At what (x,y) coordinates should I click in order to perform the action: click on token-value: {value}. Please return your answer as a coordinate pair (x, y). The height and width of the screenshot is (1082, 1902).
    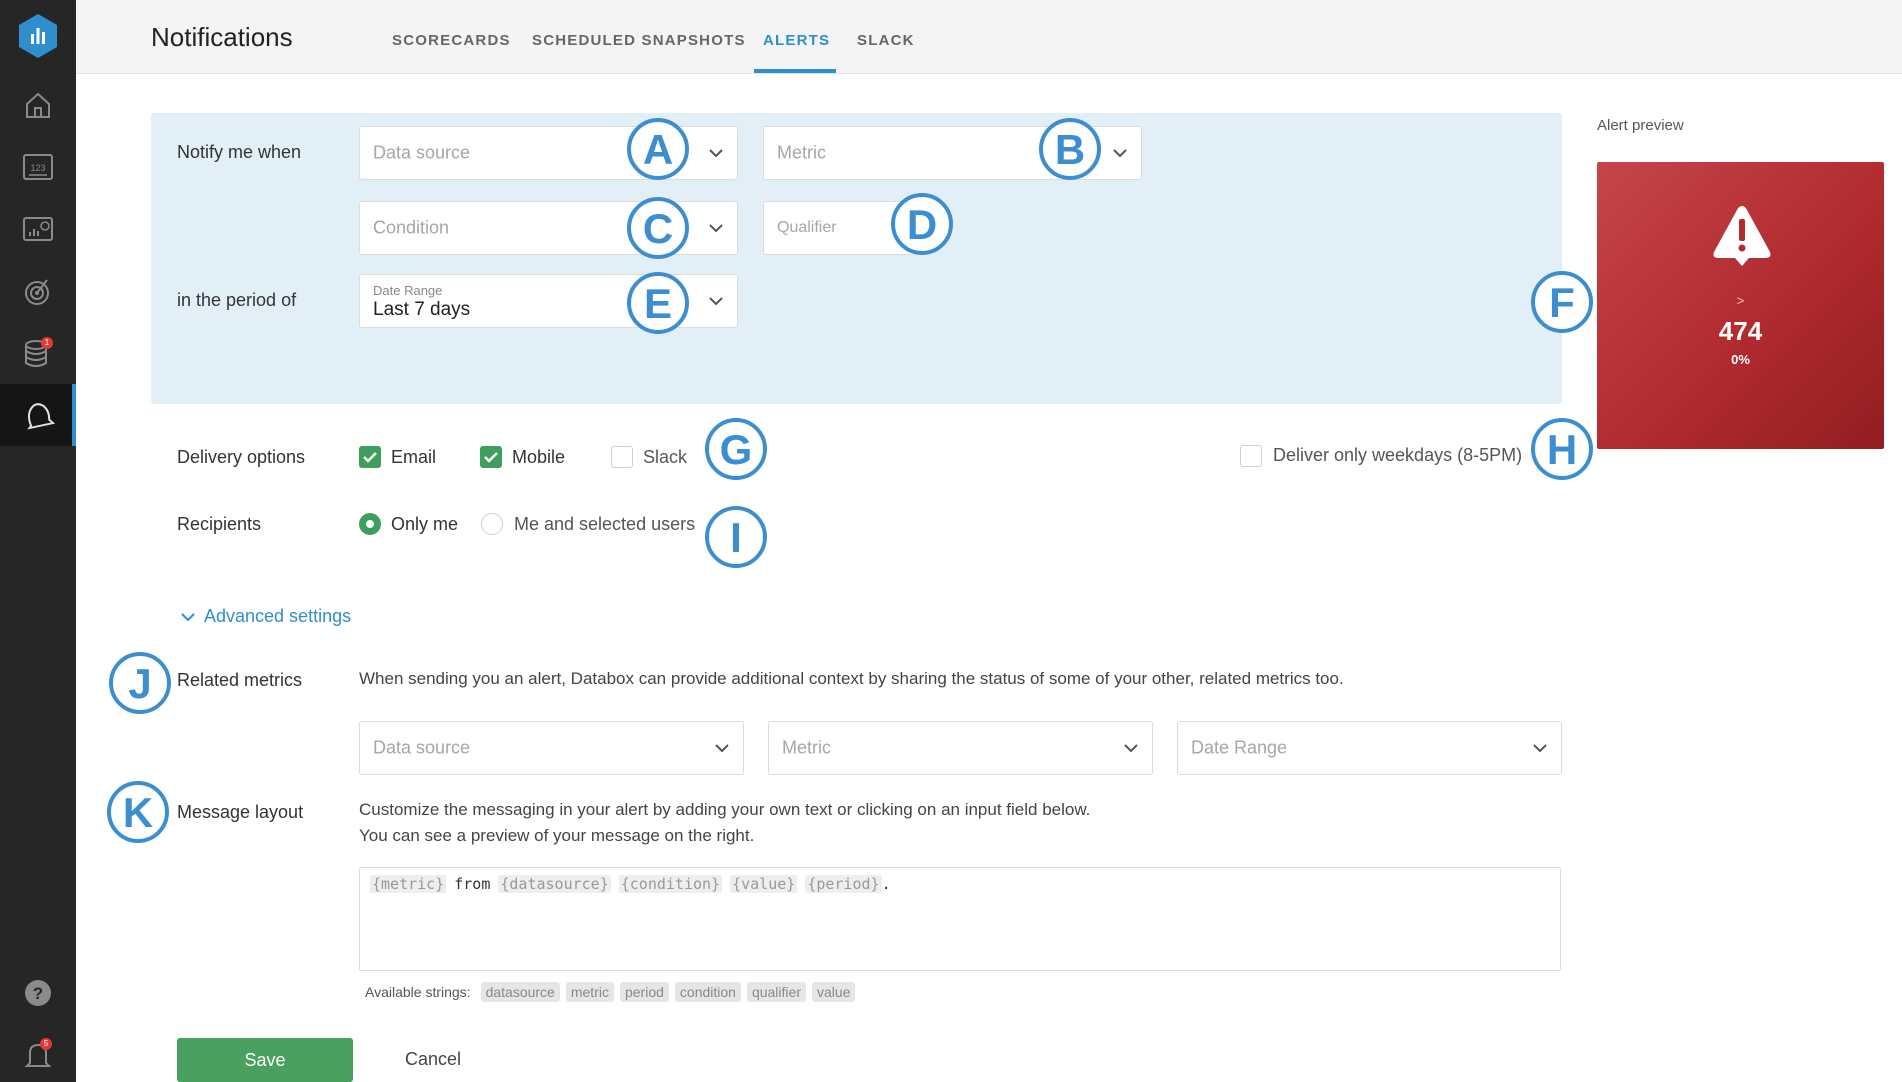
    Looking at the image, I should click on (764, 884).